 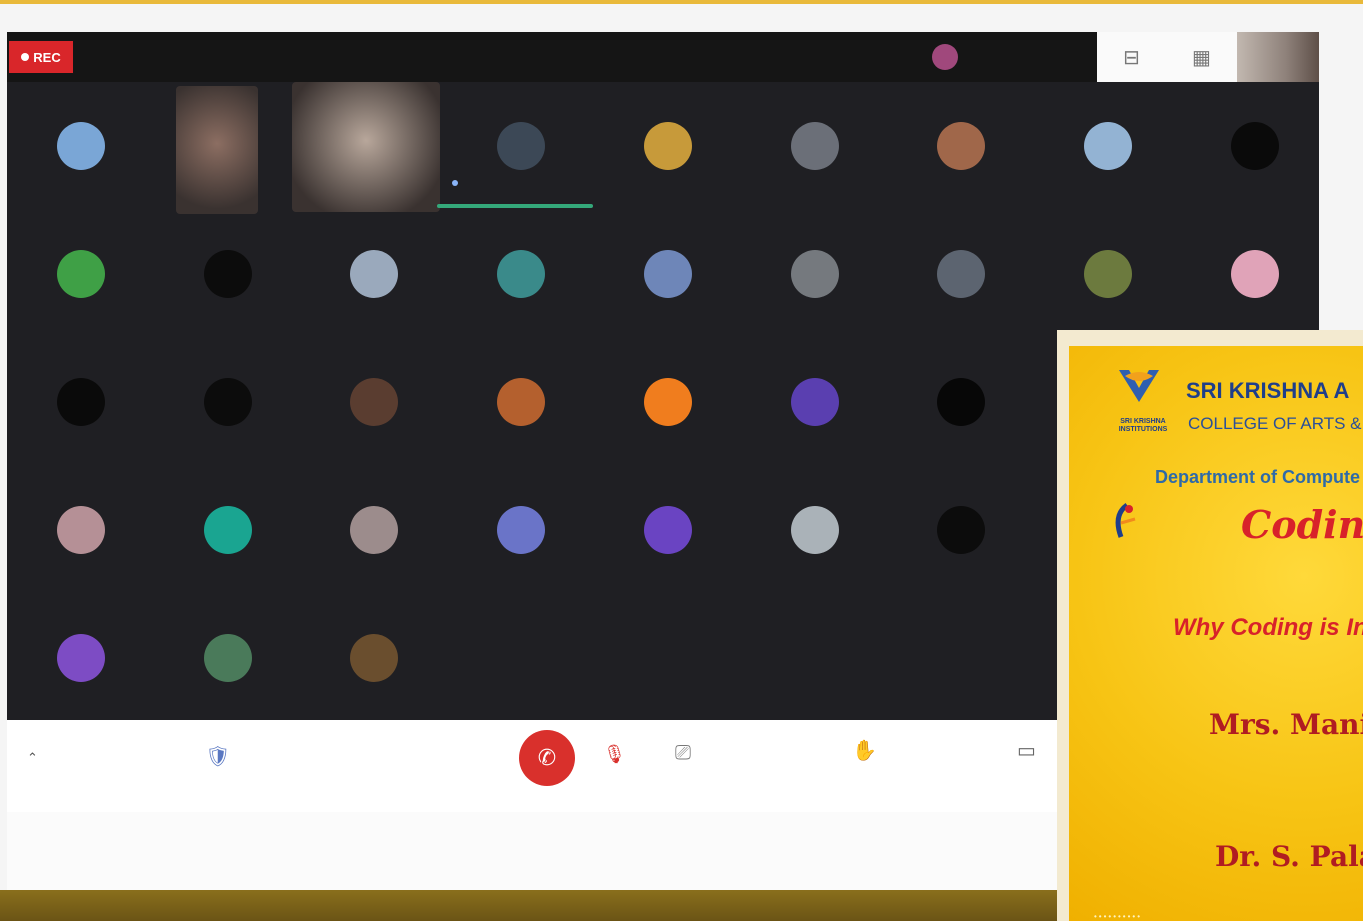 I want to click on institution-logo-icon, so click(x=1139, y=386).